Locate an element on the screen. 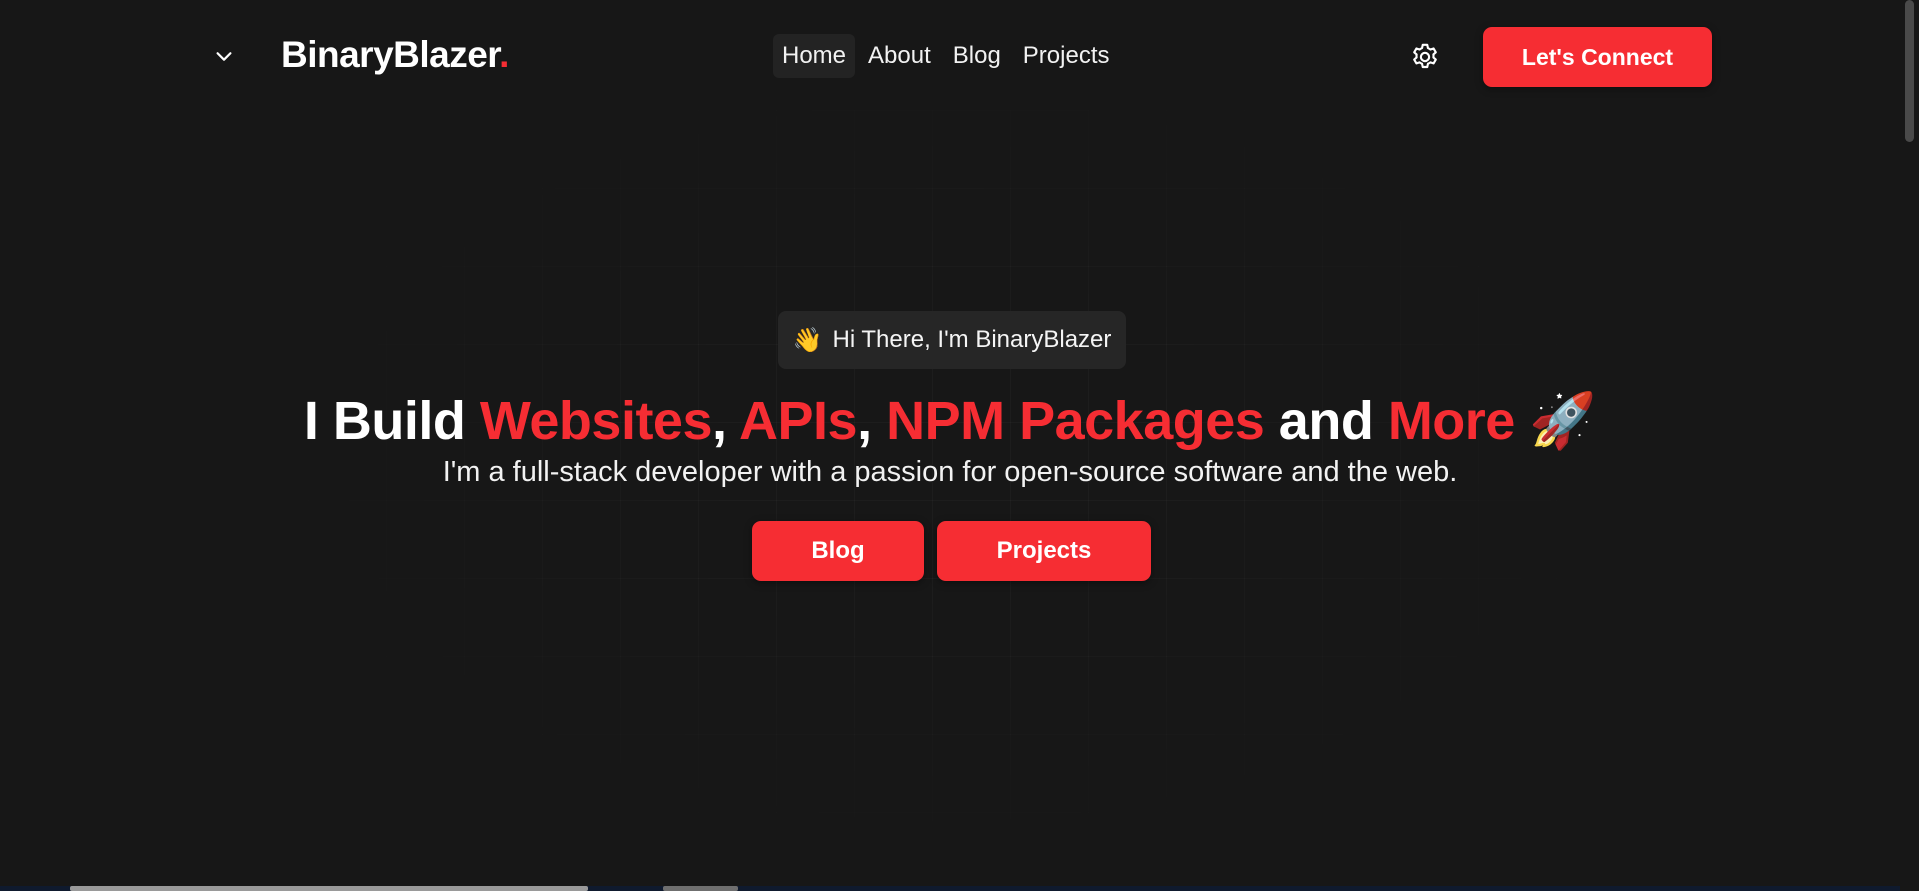 The height and width of the screenshot is (891, 1919). gear-icon is located at coordinates (1425, 56).